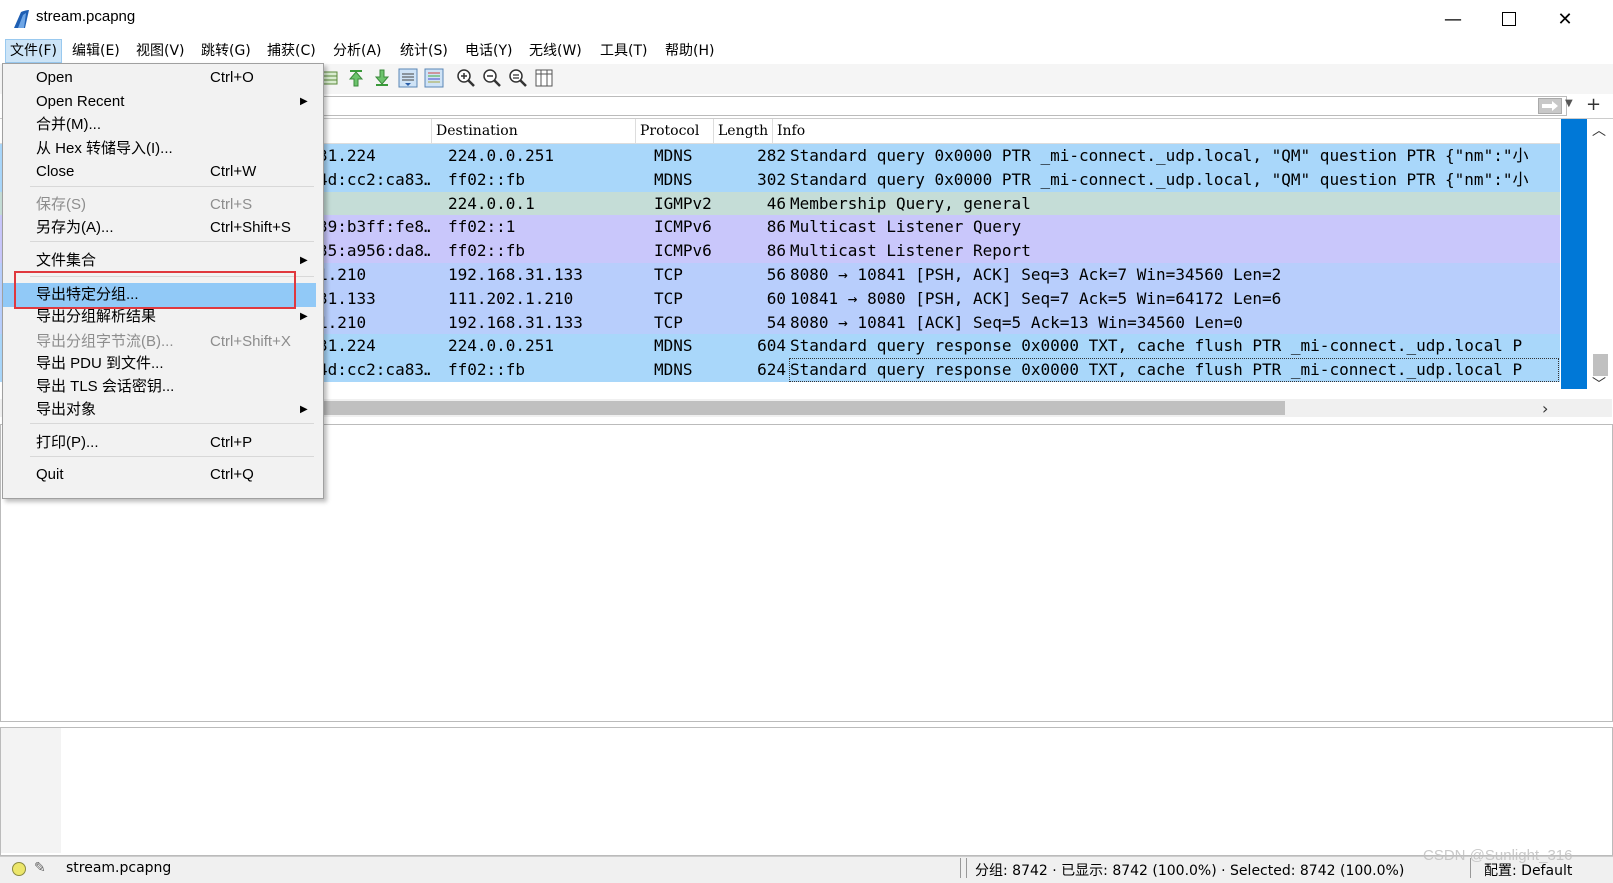 This screenshot has width=1613, height=883. I want to click on filter-history-dropdown: ▼, so click(1569, 103).